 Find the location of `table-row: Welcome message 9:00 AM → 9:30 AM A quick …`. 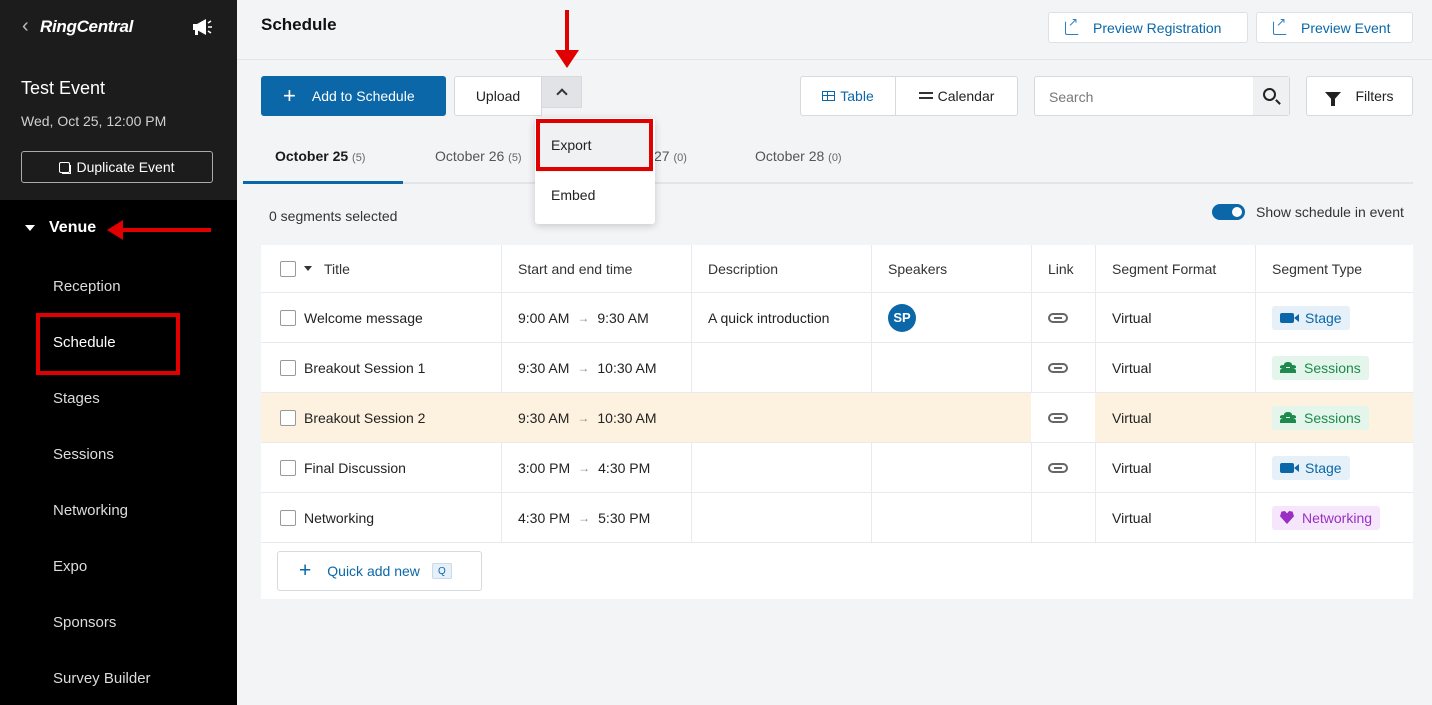

table-row: Welcome message 9:00 AM → 9:30 AM A quick … is located at coordinates (837, 318).